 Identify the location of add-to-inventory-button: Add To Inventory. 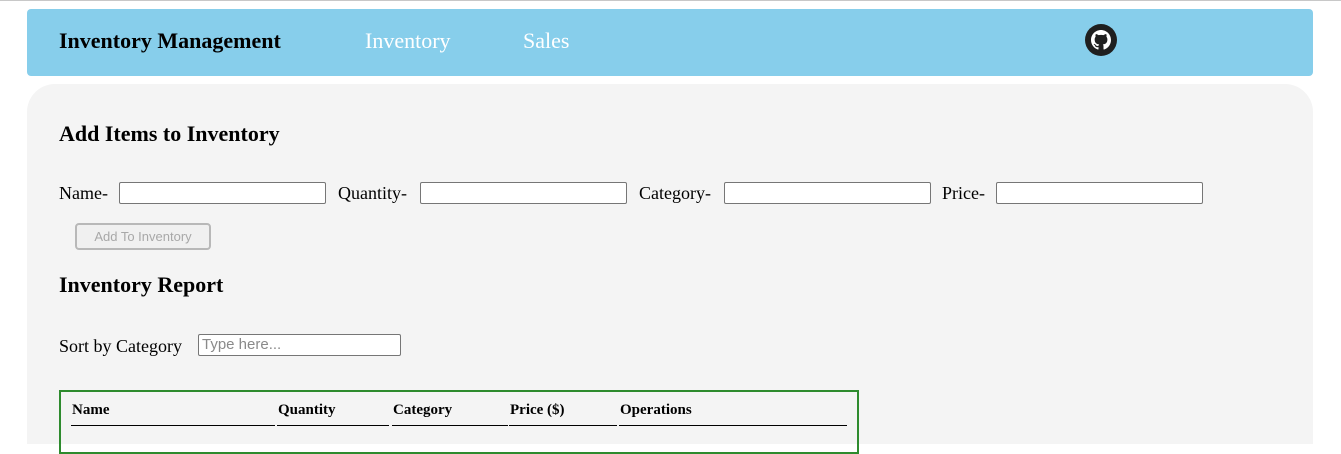
(143, 236).